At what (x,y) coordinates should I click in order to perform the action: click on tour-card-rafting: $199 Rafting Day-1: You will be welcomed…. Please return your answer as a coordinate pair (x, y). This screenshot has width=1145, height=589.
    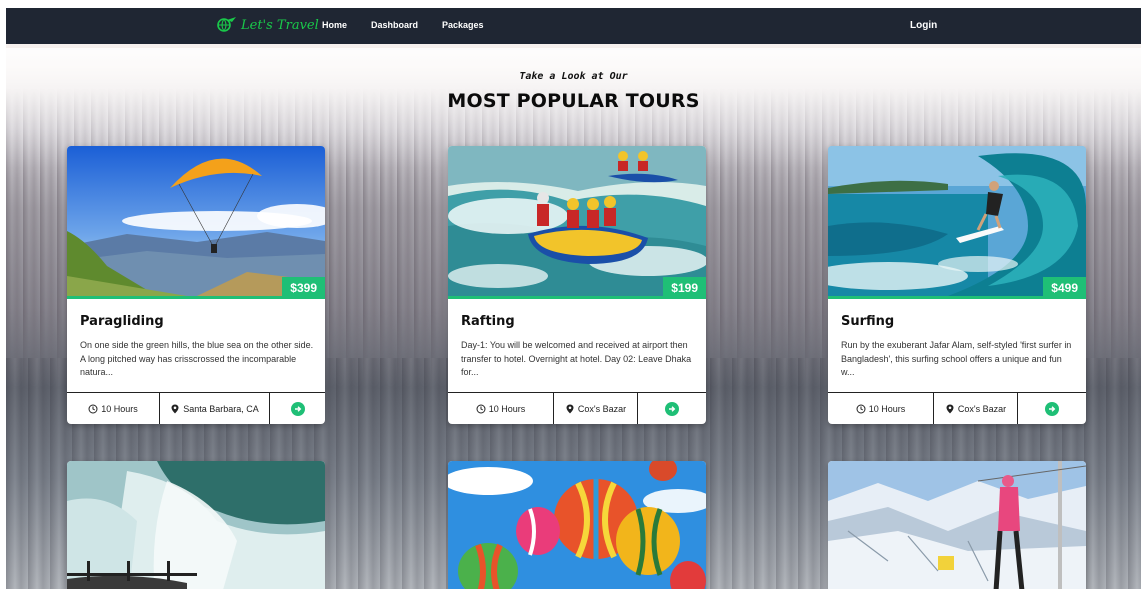
    Looking at the image, I should click on (577, 285).